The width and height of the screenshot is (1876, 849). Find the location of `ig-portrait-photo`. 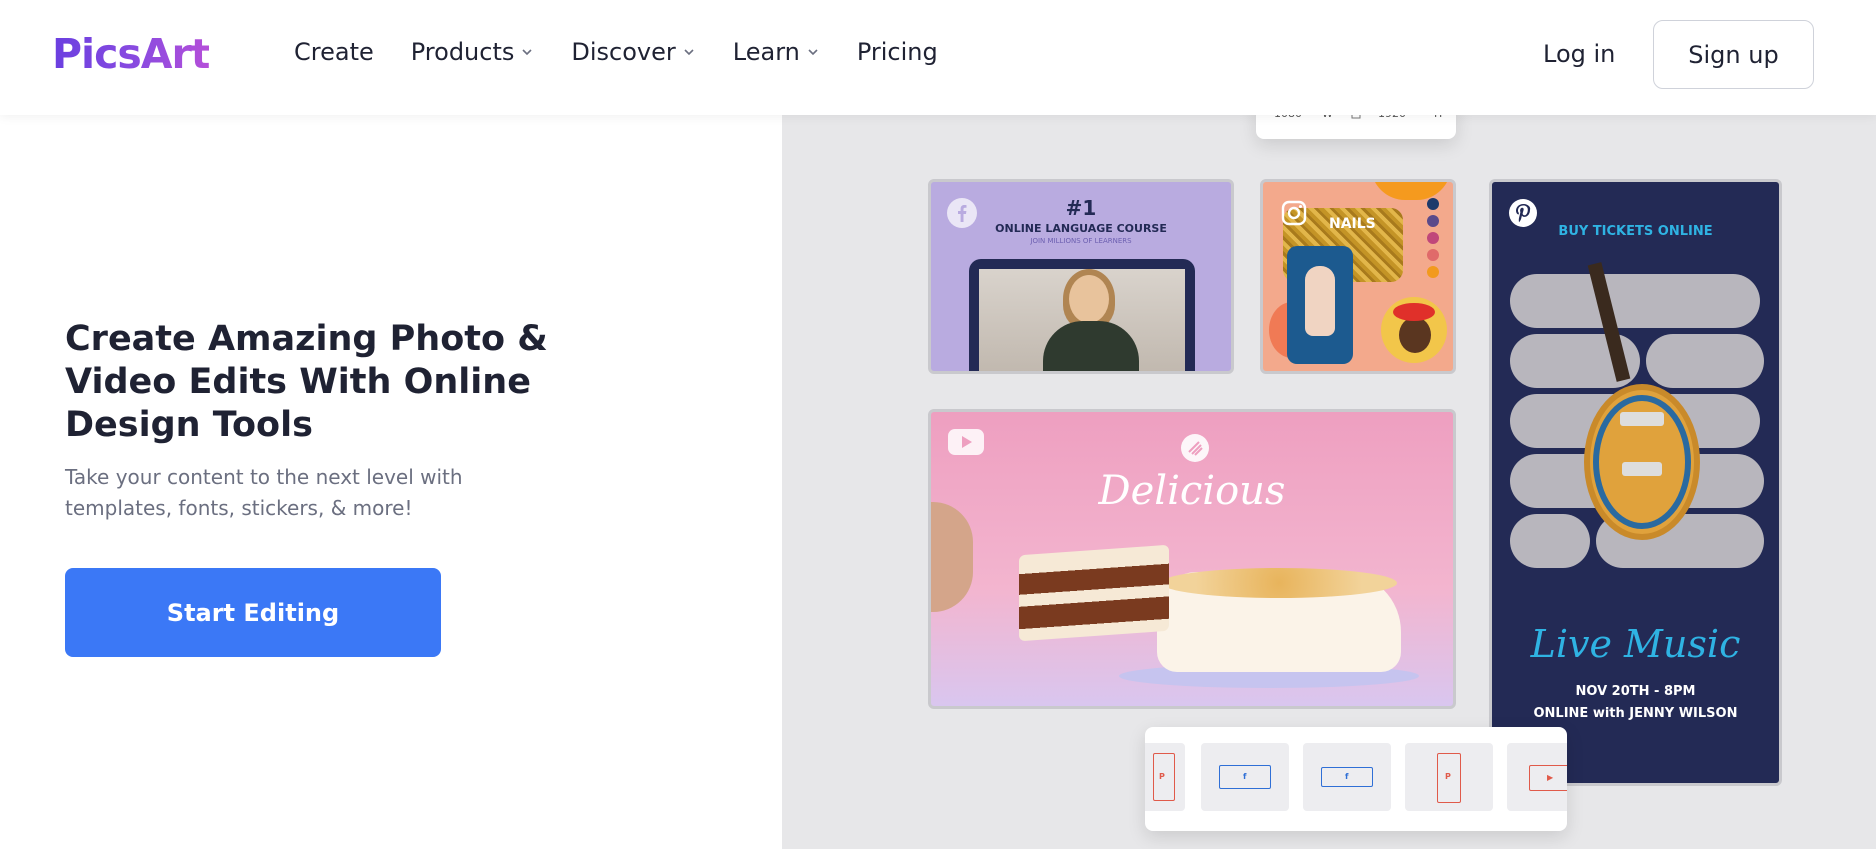

ig-portrait-photo is located at coordinates (1414, 330).